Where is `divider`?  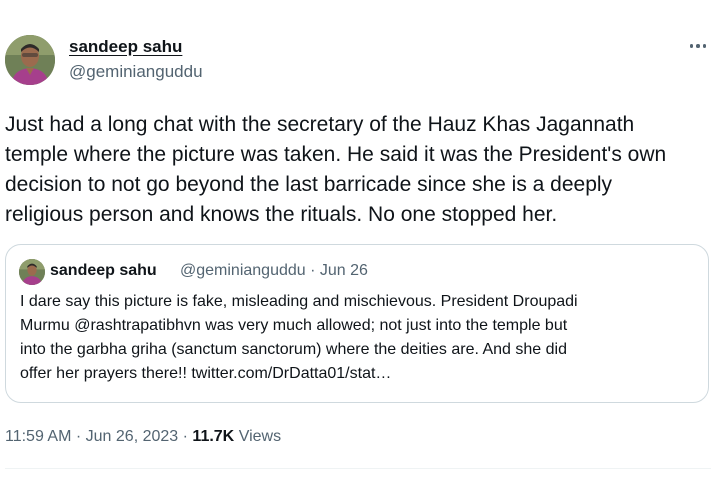
divider is located at coordinates (358, 468).